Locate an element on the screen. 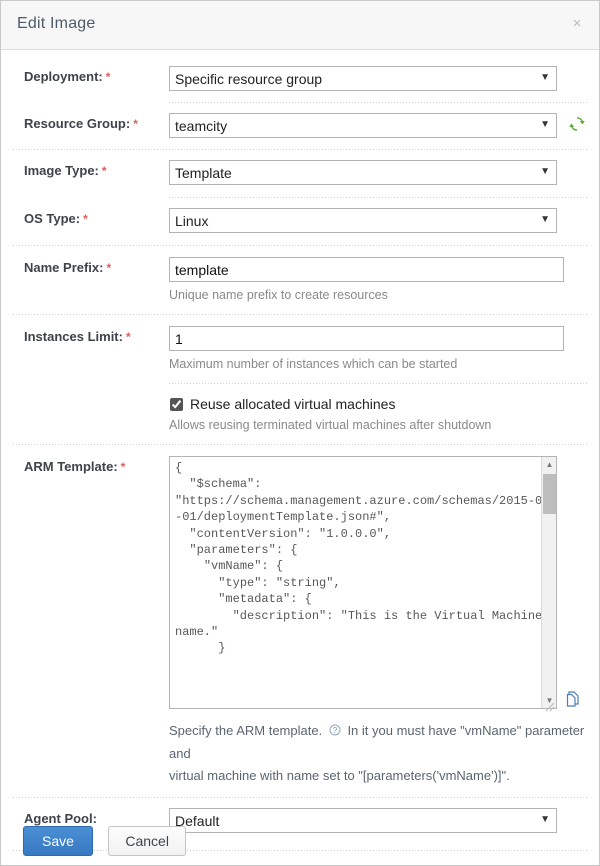  label-os-type: OS Type: * is located at coordinates (91, 217).